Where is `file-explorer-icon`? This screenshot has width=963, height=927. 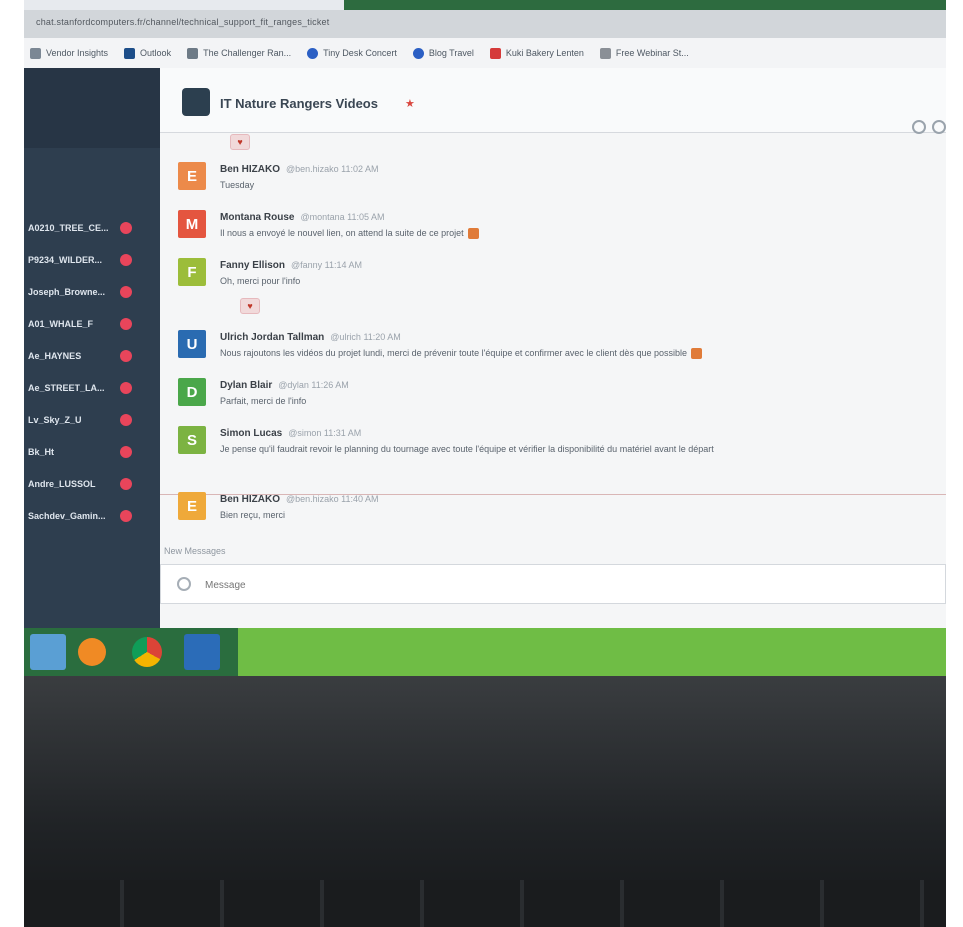
file-explorer-icon is located at coordinates (48, 652).